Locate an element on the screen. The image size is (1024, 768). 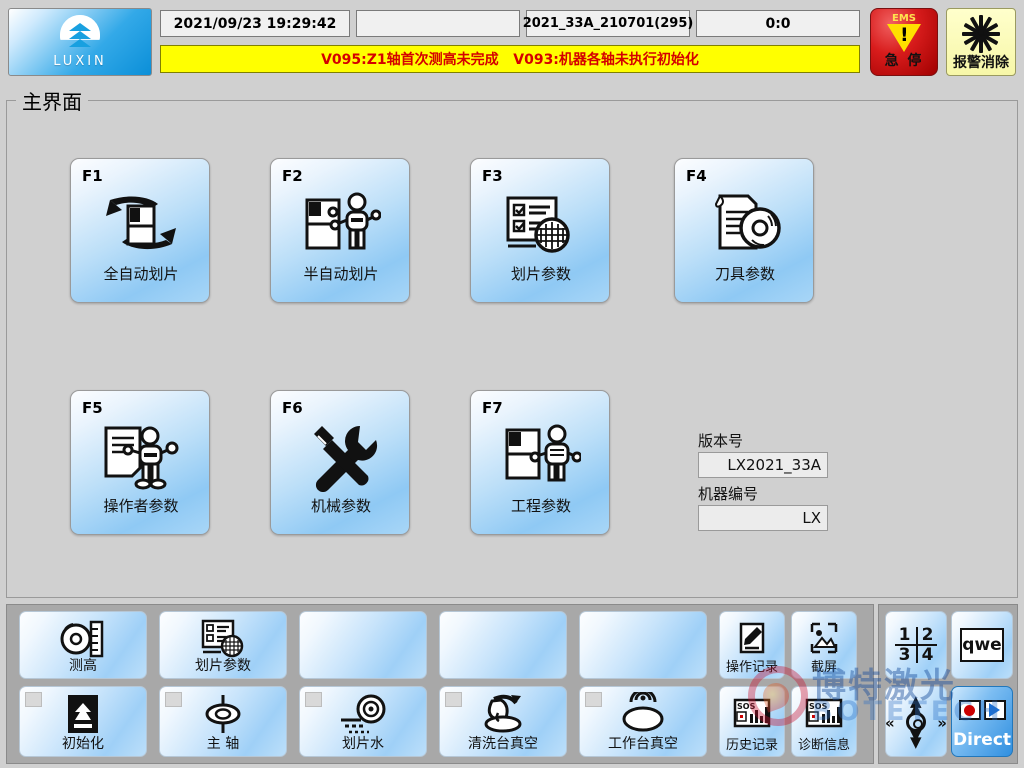
record-icon is located at coordinates (969, 710).